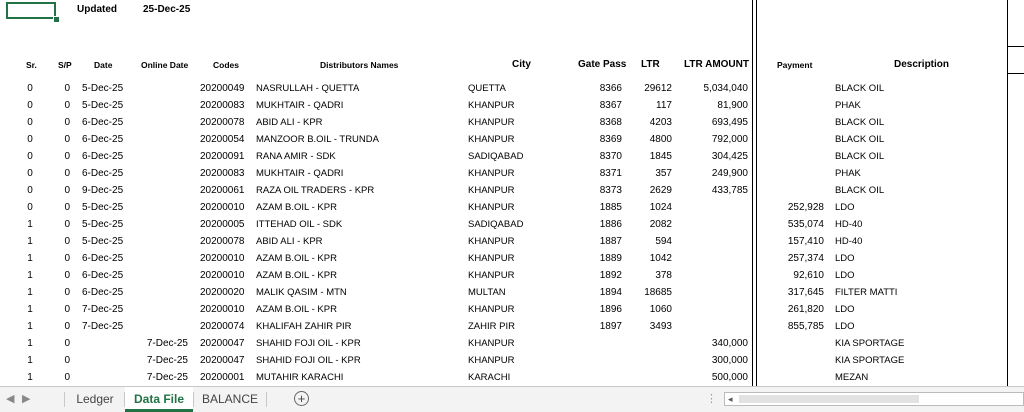 Image resolution: width=1024 pixels, height=412 pixels. What do you see at coordinates (650, 309) in the screenshot?
I see `cell-ltr: 1060` at bounding box center [650, 309].